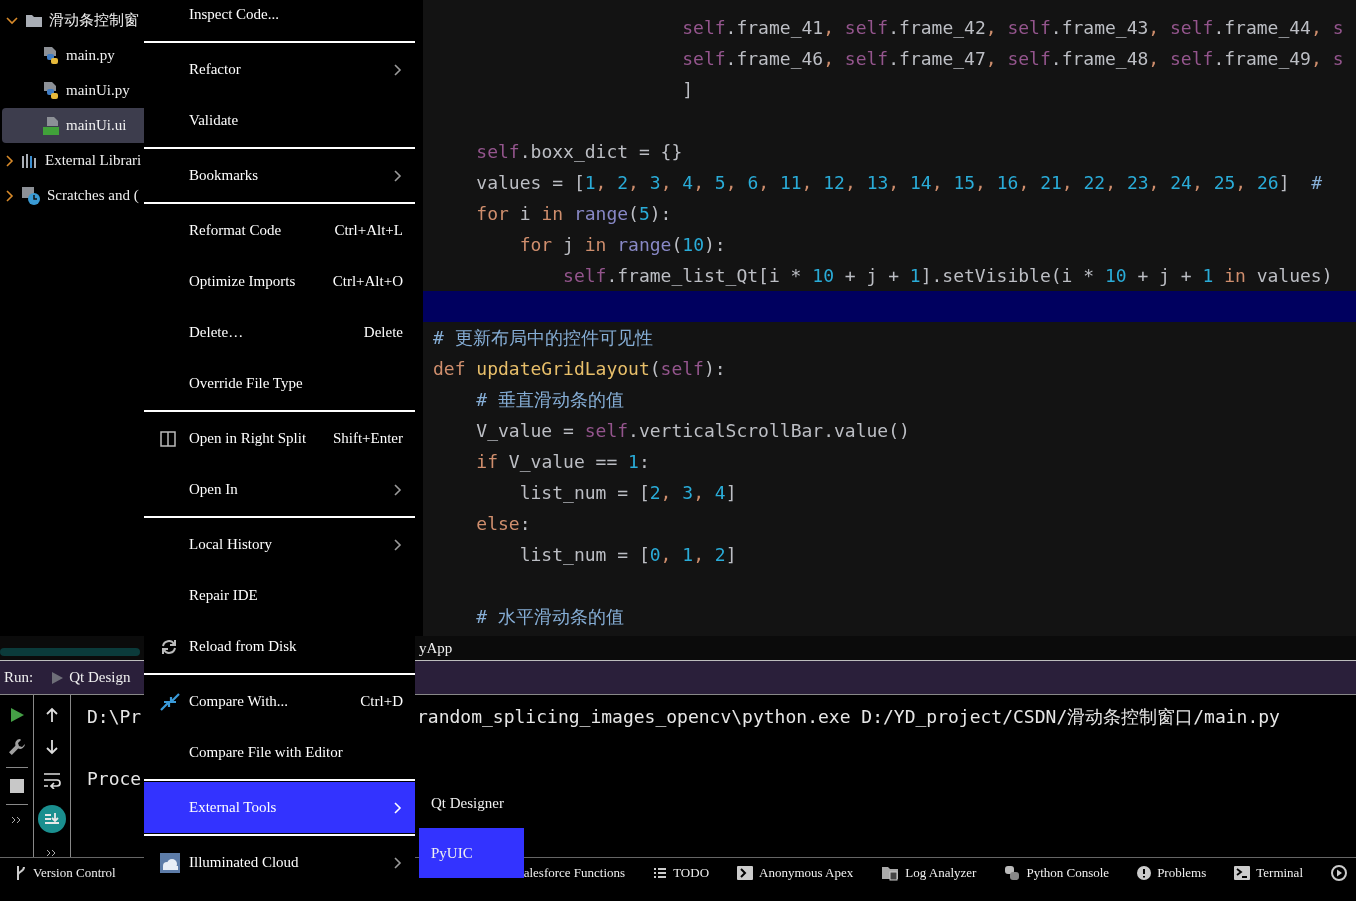  What do you see at coordinates (574, 214) in the screenshot?
I see `code-line: for i in range(5):` at bounding box center [574, 214].